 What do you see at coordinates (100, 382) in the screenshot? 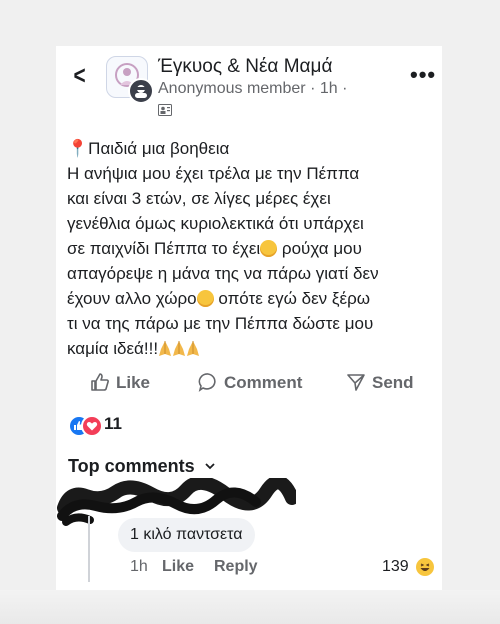
I see `thumbs-up-icon` at bounding box center [100, 382].